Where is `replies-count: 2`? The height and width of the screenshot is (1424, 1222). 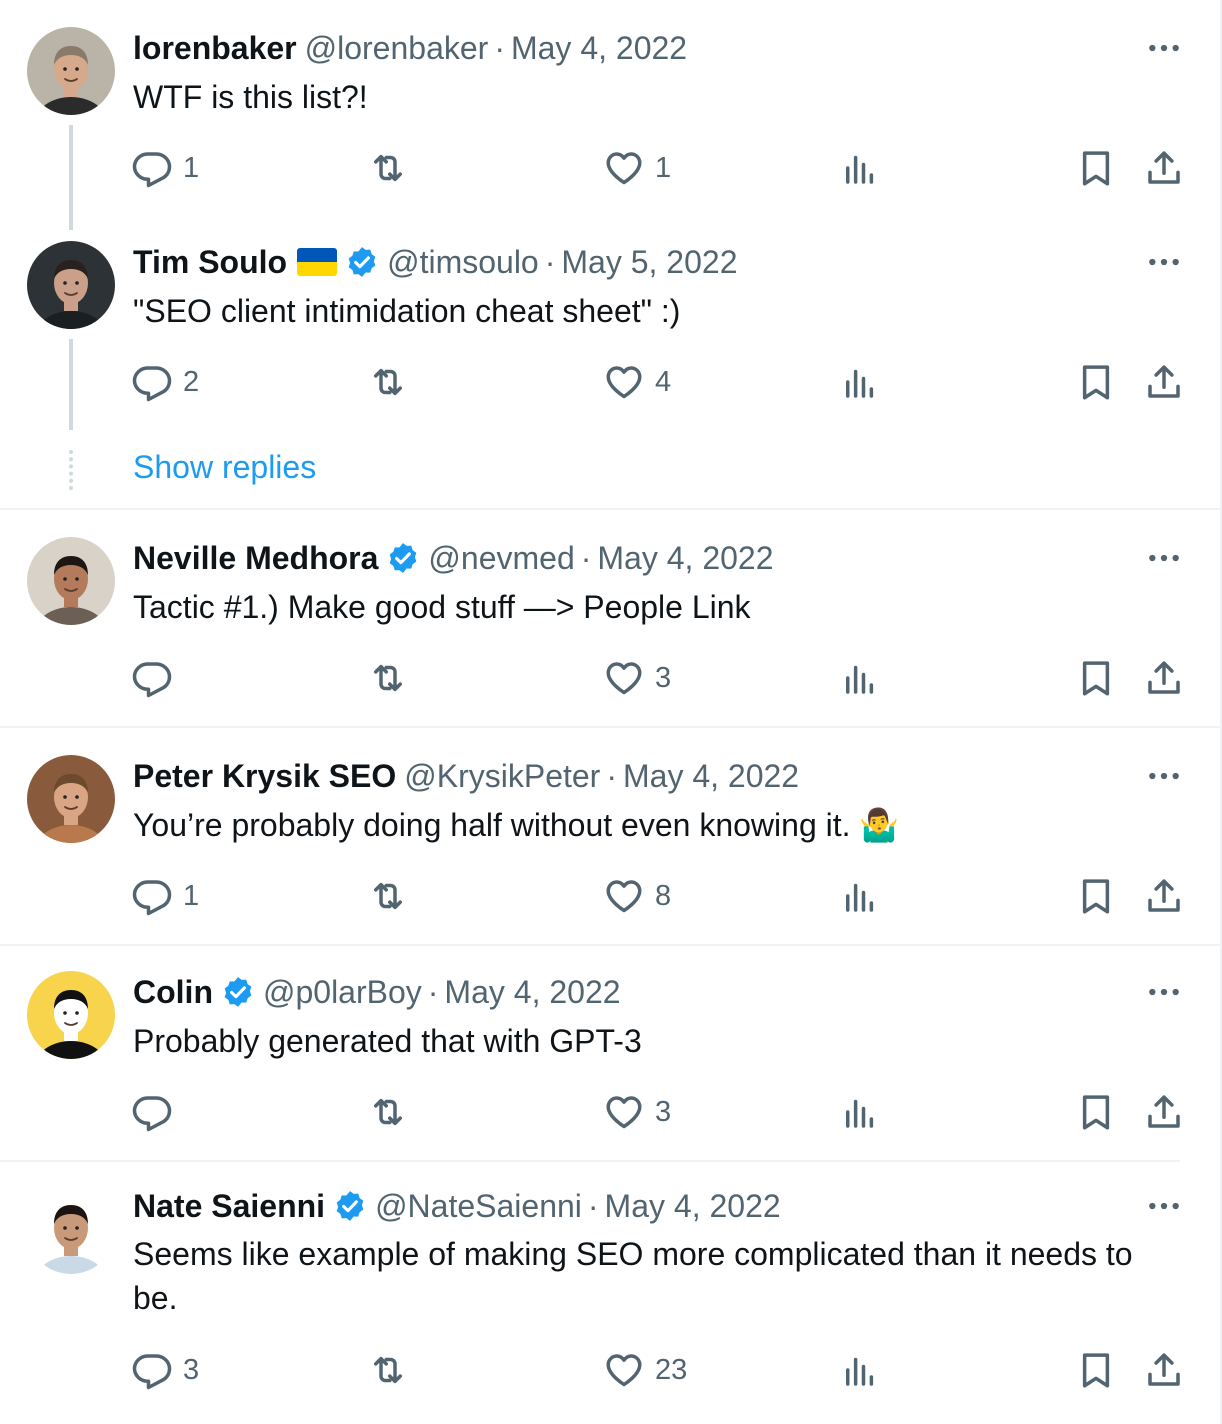
replies-count: 2 is located at coordinates (191, 381).